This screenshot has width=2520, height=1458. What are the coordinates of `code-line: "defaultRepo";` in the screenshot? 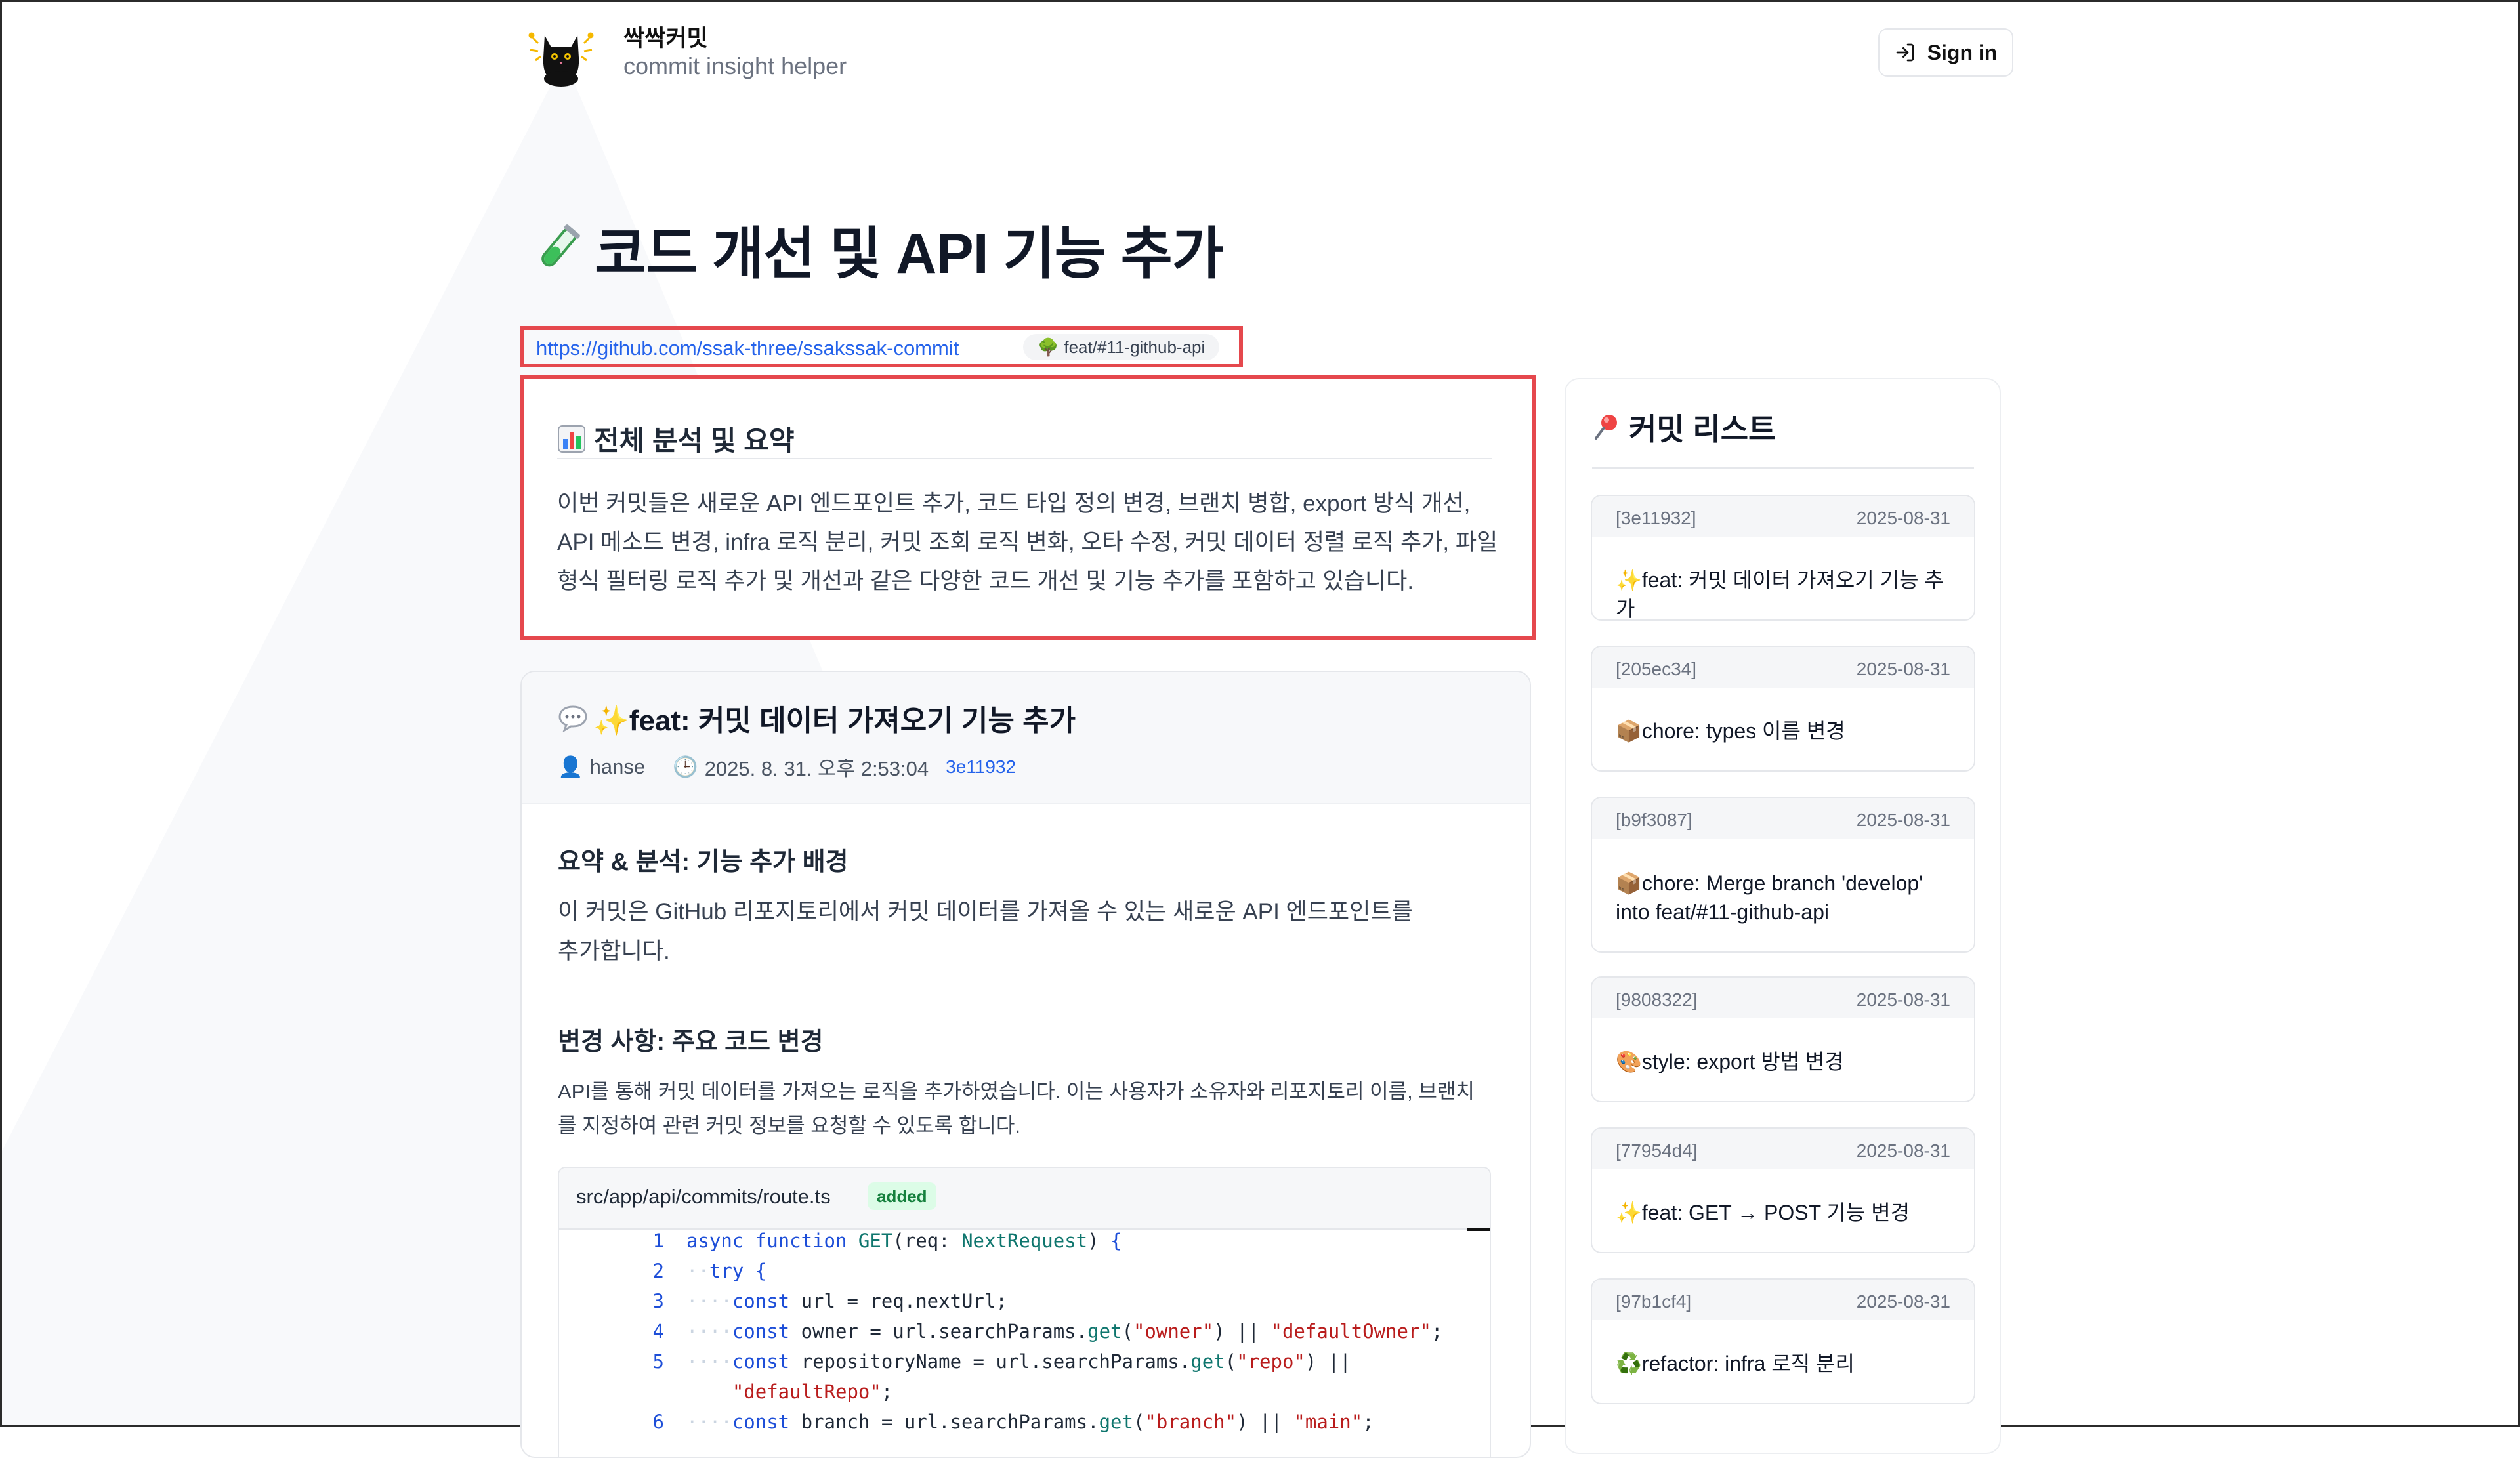 It's located at (812, 1392).